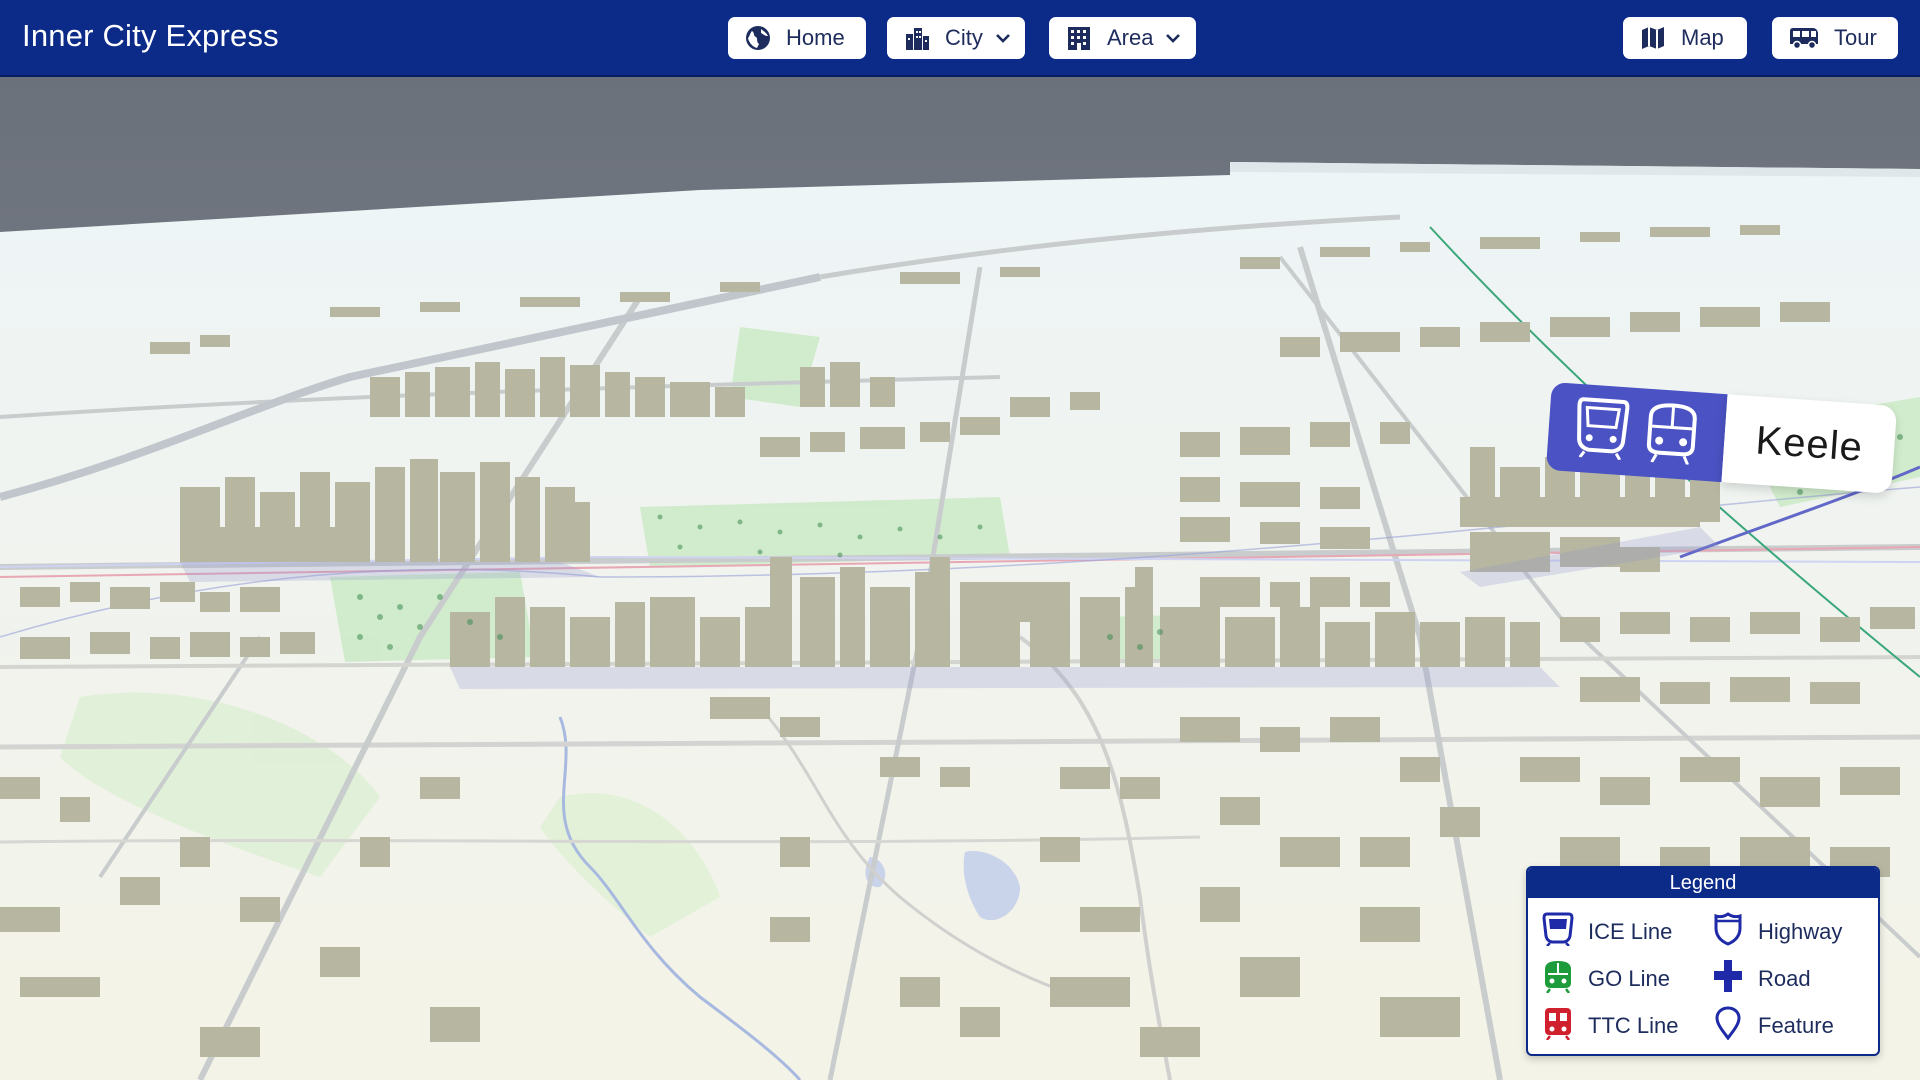 The width and height of the screenshot is (1920, 1080). I want to click on area-dropdown-button: Area, so click(1122, 38).